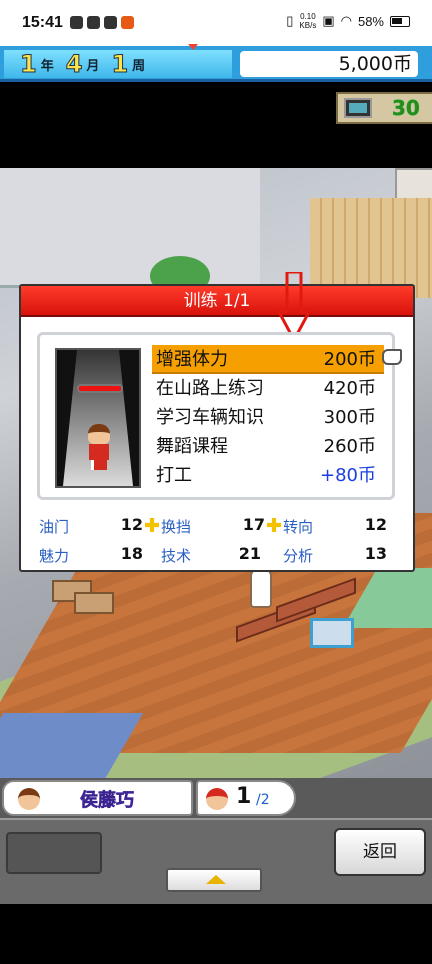  What do you see at coordinates (375, 524) in the screenshot?
I see `stat-value-steering: 12` at bounding box center [375, 524].